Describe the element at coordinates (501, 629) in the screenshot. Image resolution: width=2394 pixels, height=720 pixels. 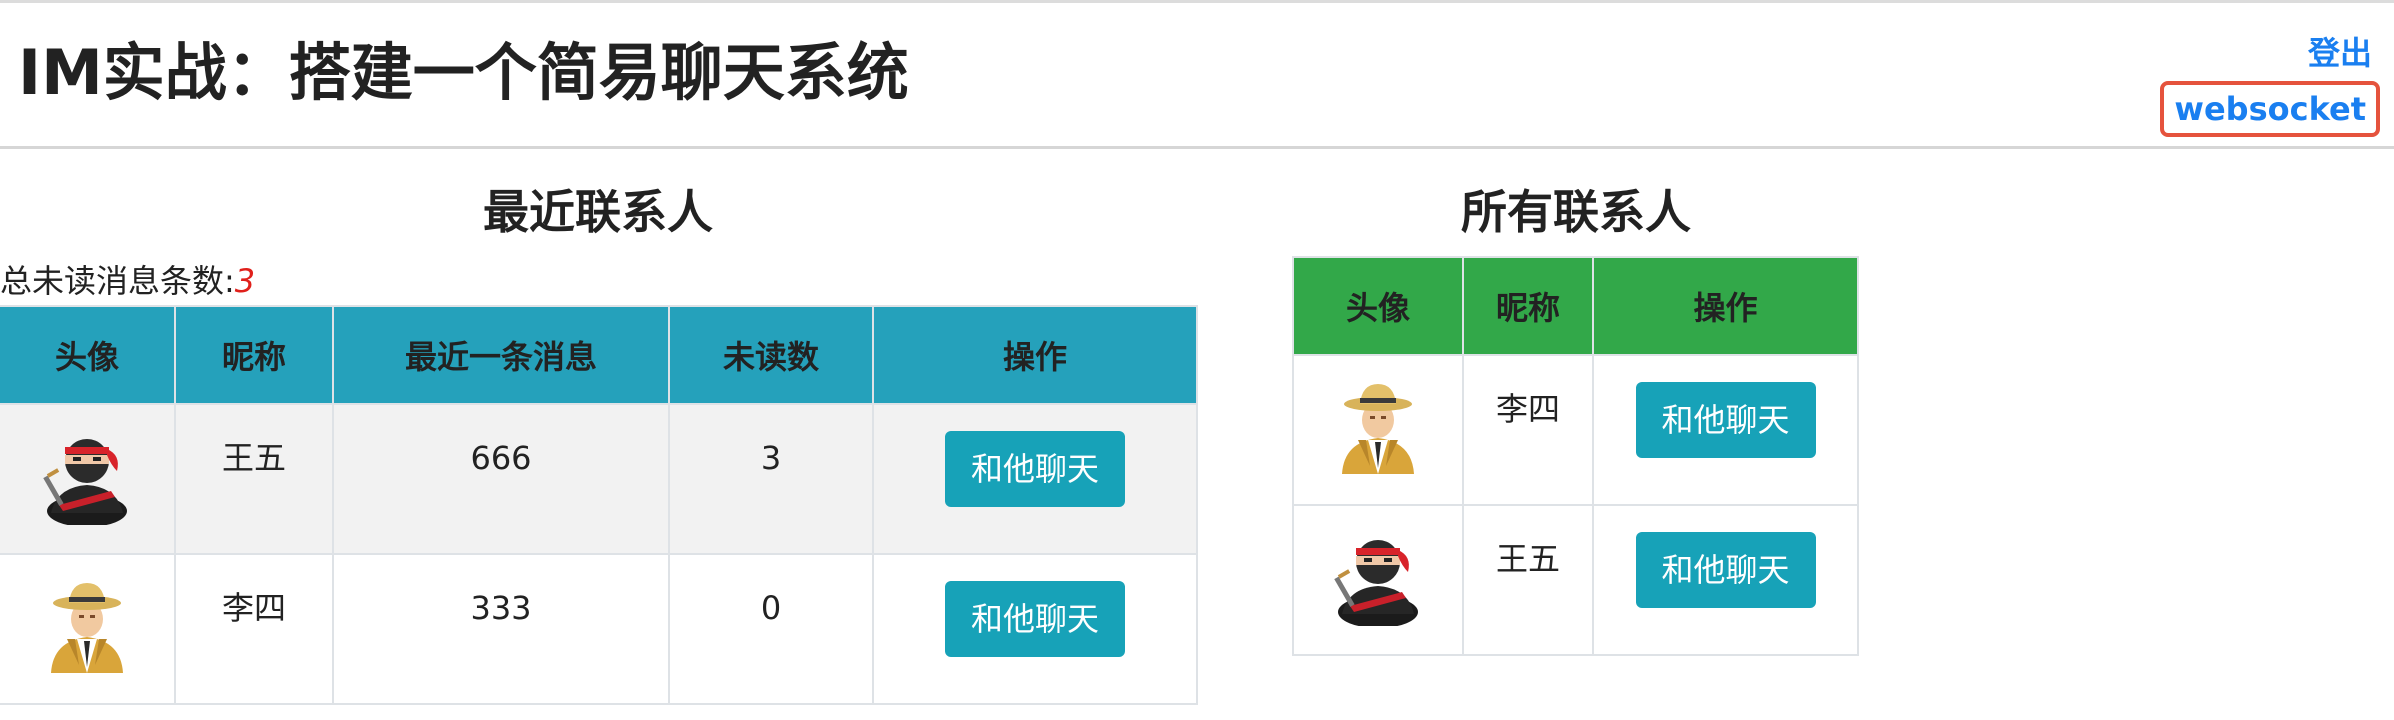
I see `last-message-cell: 333` at that location.